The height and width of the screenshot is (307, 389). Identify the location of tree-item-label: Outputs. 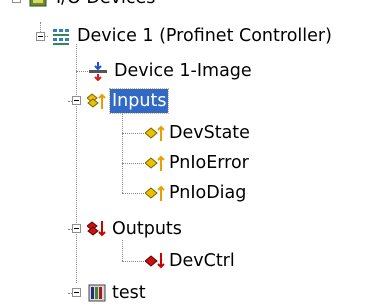
(147, 229).